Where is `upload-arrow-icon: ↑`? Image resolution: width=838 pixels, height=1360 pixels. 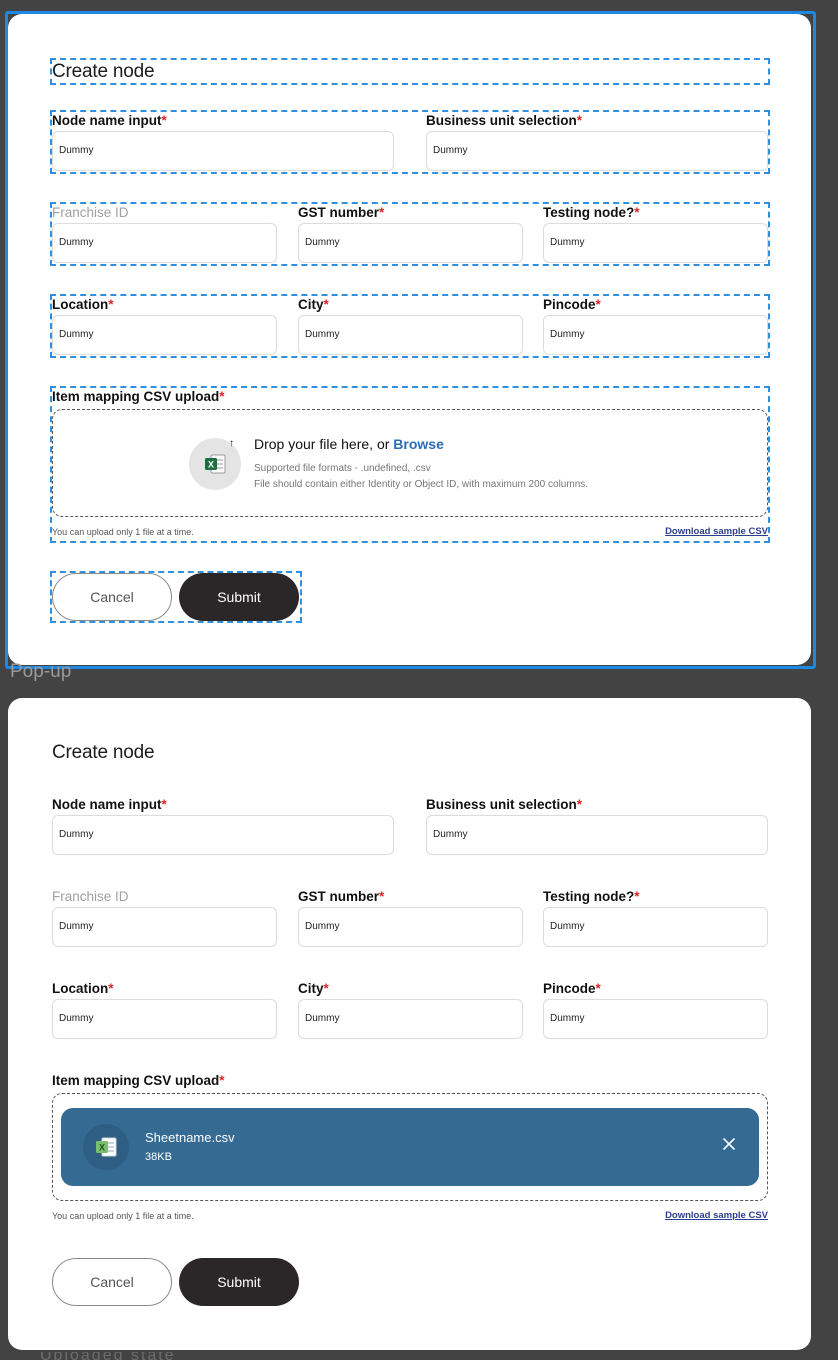
upload-arrow-icon: ↑ is located at coordinates (231, 443).